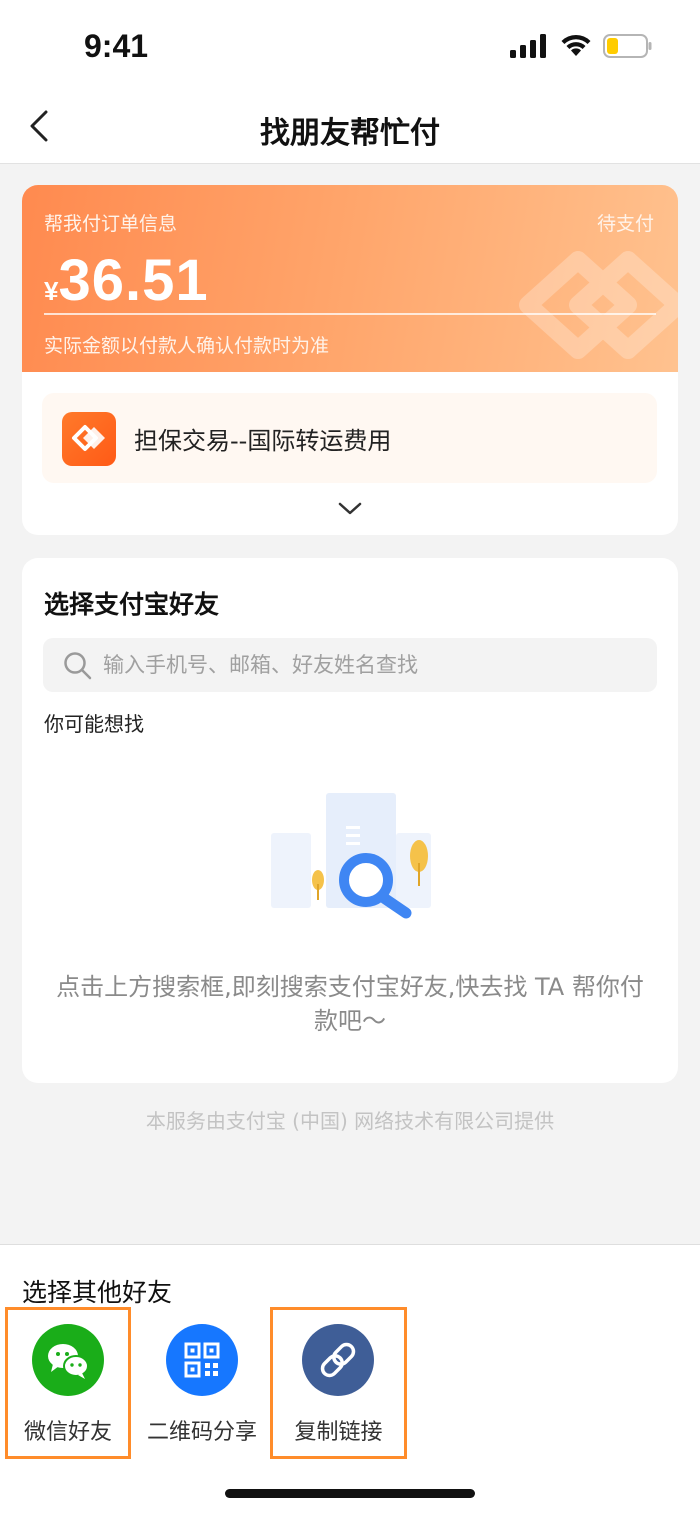  Describe the element at coordinates (116, 46) in the screenshot. I see `status-time: 9:41` at that location.